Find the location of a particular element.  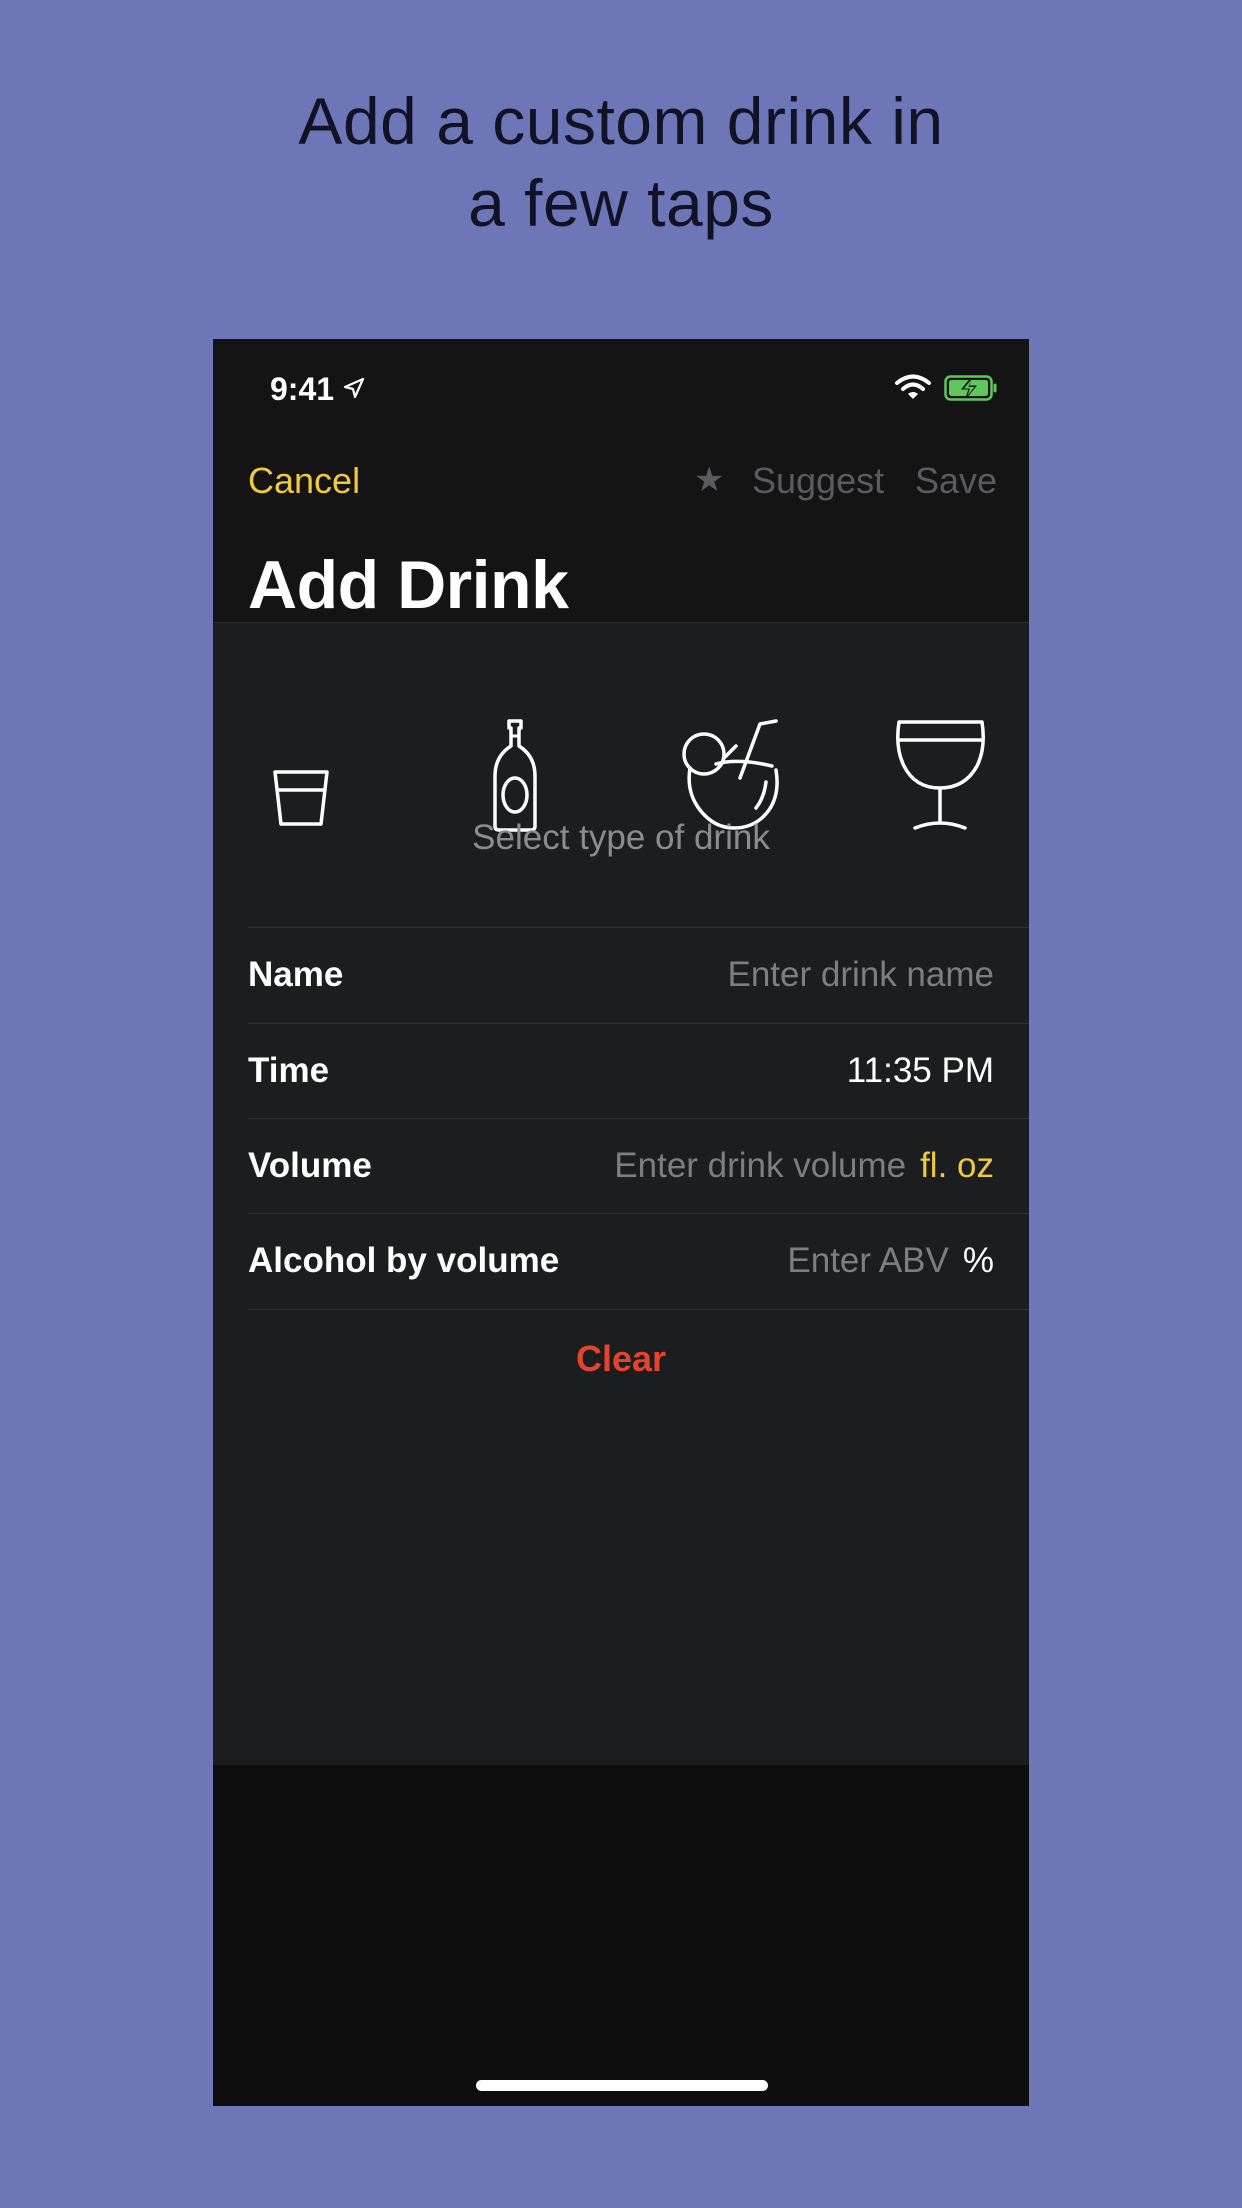

abv-label: Alcohol by volume is located at coordinates (404, 1260).